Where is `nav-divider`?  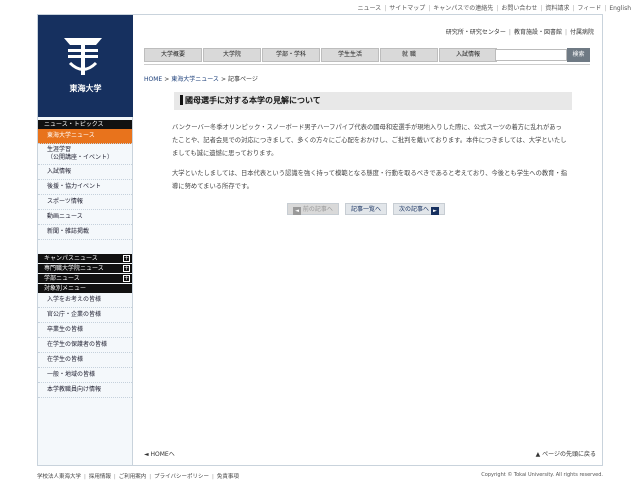 nav-divider is located at coordinates (367, 64).